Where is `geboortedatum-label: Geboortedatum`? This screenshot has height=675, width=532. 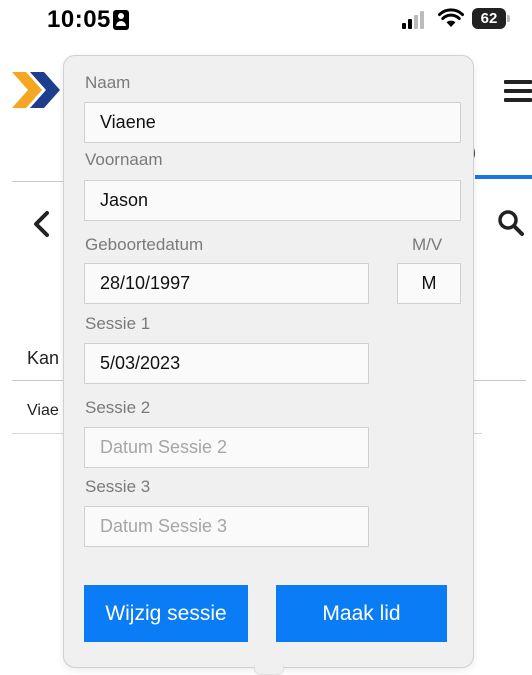
geboortedatum-label: Geboortedatum is located at coordinates (144, 244).